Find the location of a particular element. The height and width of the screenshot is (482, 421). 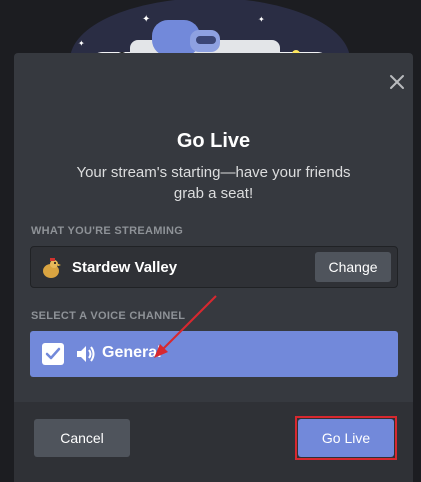

go-live-button: Go Live is located at coordinates (346, 438).